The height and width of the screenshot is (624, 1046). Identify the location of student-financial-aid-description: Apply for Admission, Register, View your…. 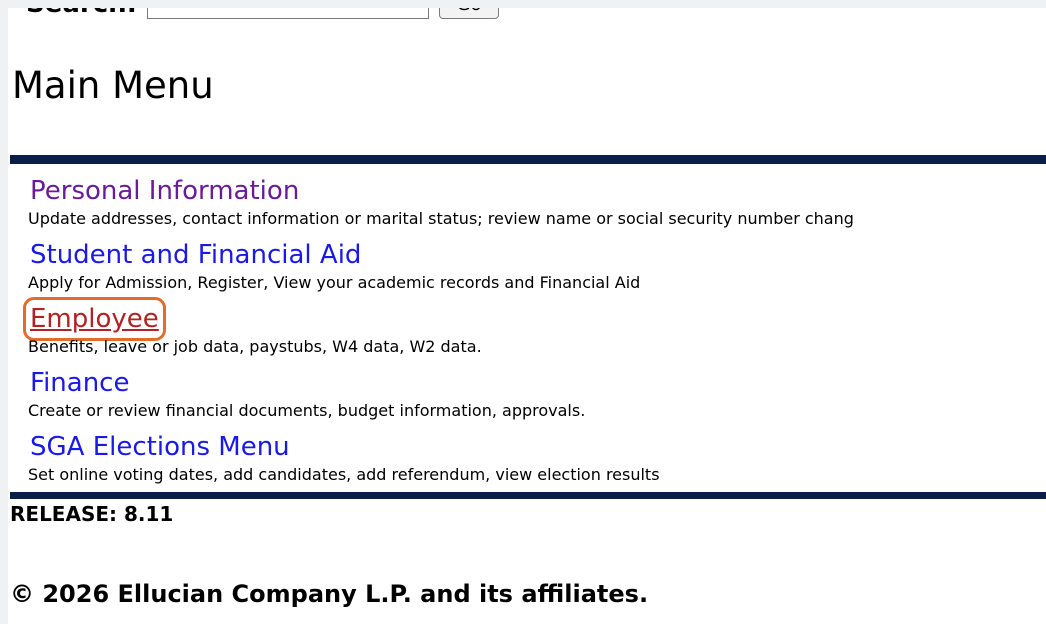
(334, 282).